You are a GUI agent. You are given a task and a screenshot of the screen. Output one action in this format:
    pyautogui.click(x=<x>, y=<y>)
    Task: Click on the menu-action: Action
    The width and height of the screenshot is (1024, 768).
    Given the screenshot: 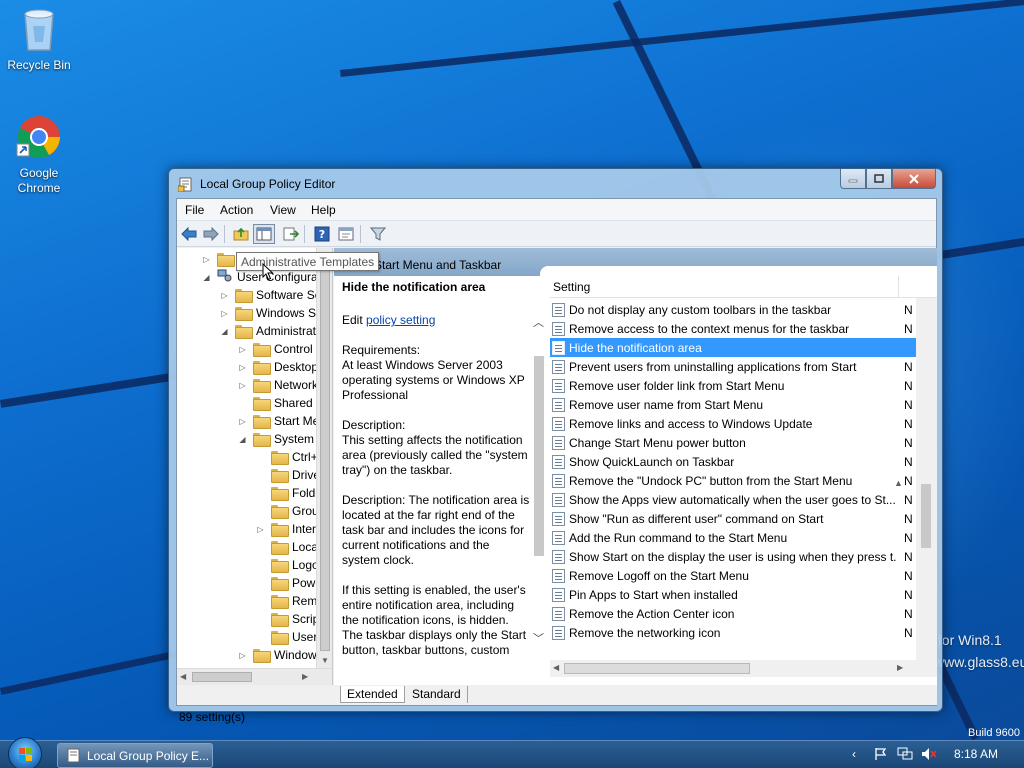 What is the action you would take?
    pyautogui.click(x=236, y=210)
    